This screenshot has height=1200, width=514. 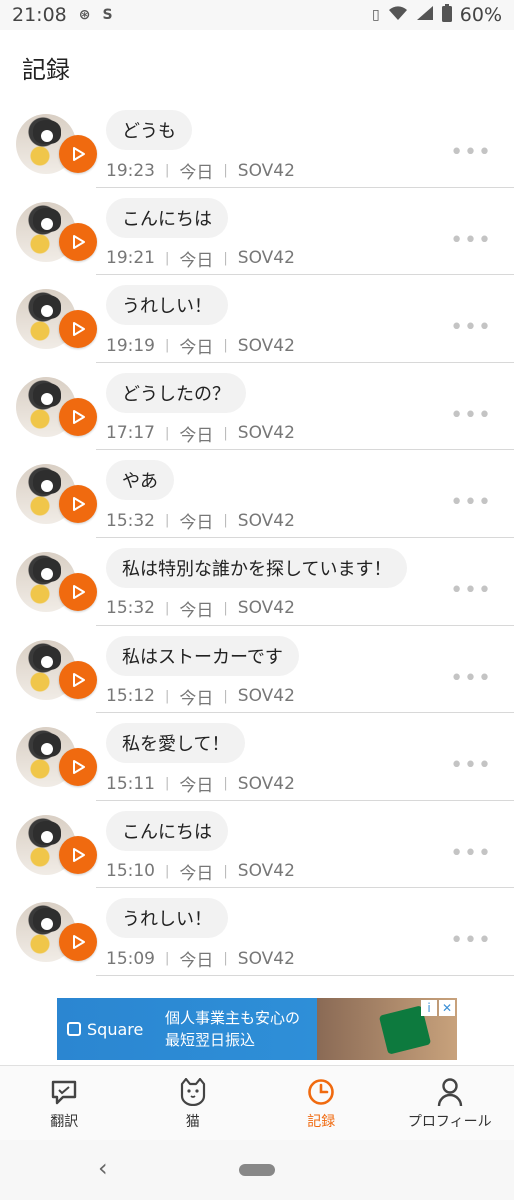 I want to click on record-time: 17:17, so click(x=130, y=433).